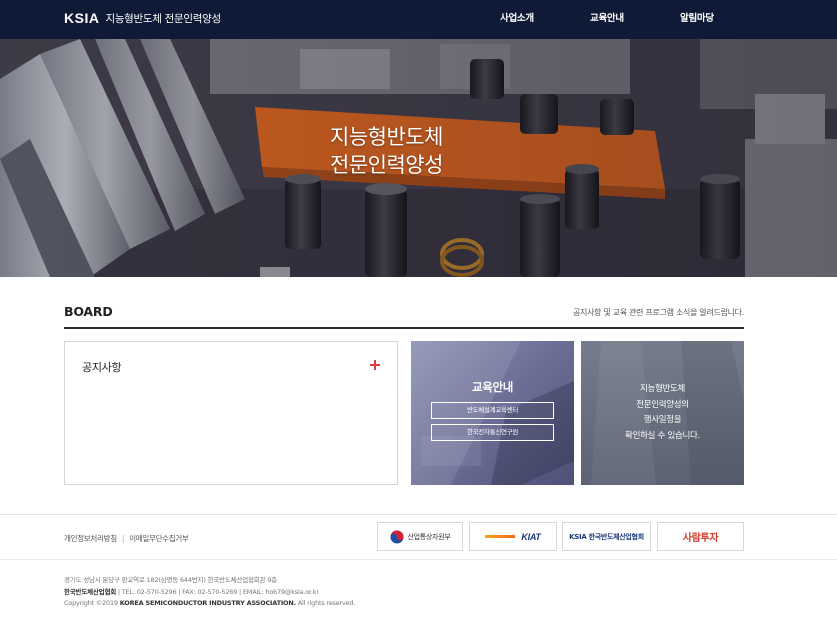 This screenshot has height=617, width=837. I want to click on site-header: KSIA 지능형반도체 전문인력양성 사업소개 교육안내 알림마당, so click(418, 19).